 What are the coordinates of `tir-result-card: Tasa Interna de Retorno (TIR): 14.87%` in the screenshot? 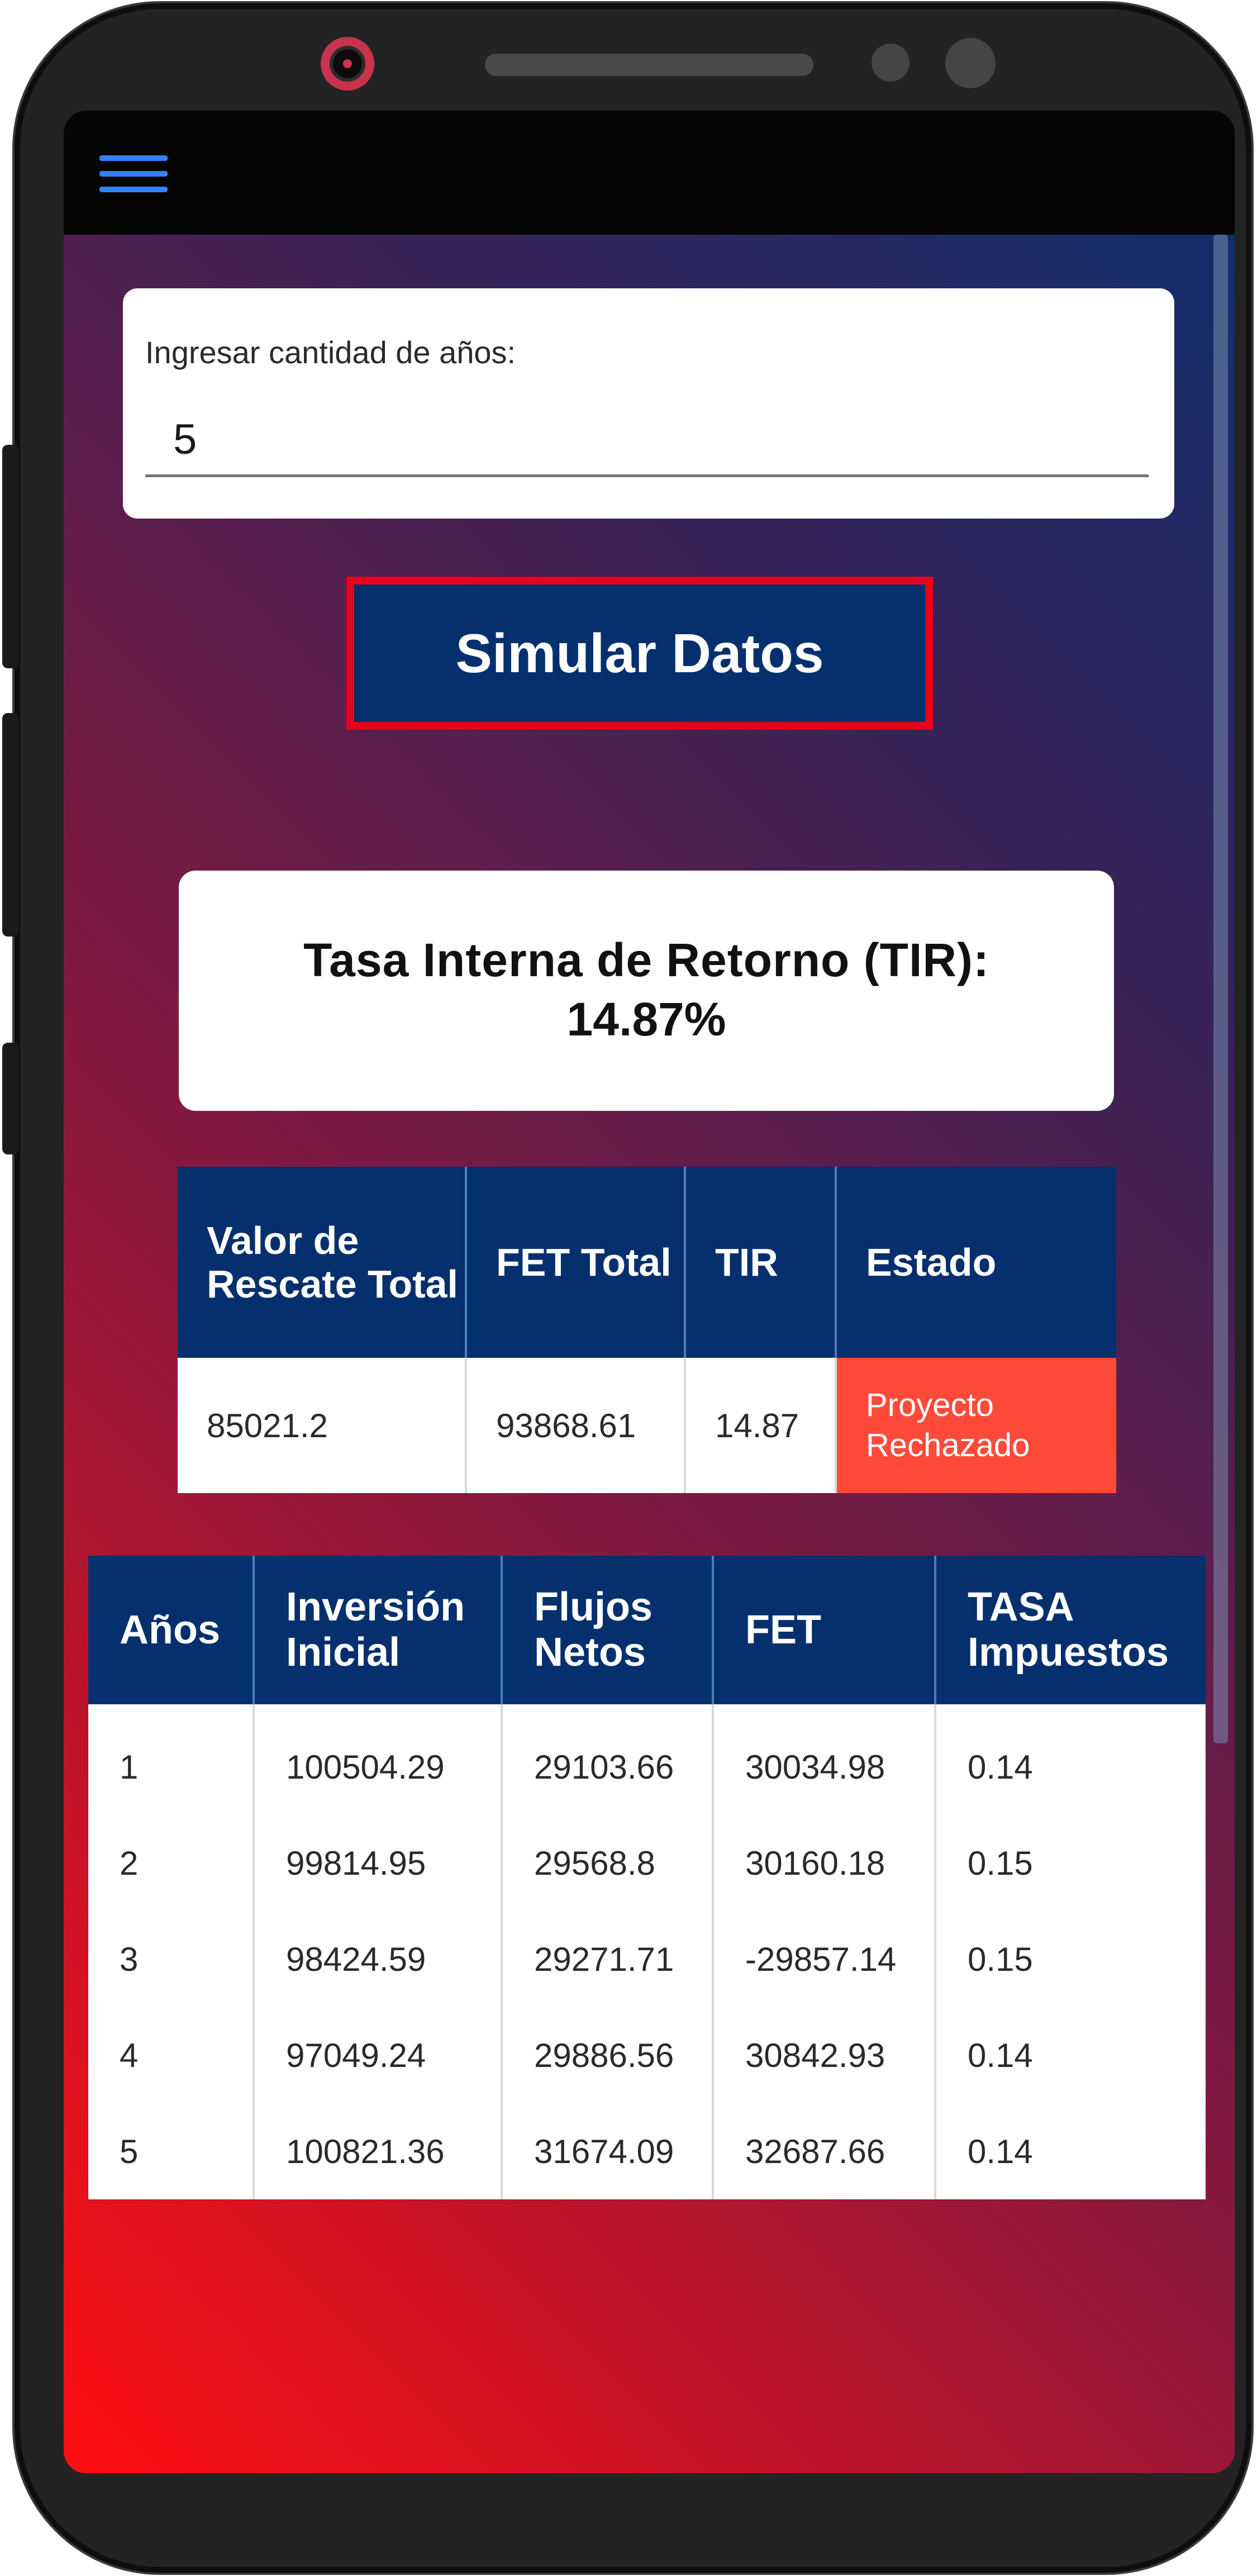 It's located at (646, 991).